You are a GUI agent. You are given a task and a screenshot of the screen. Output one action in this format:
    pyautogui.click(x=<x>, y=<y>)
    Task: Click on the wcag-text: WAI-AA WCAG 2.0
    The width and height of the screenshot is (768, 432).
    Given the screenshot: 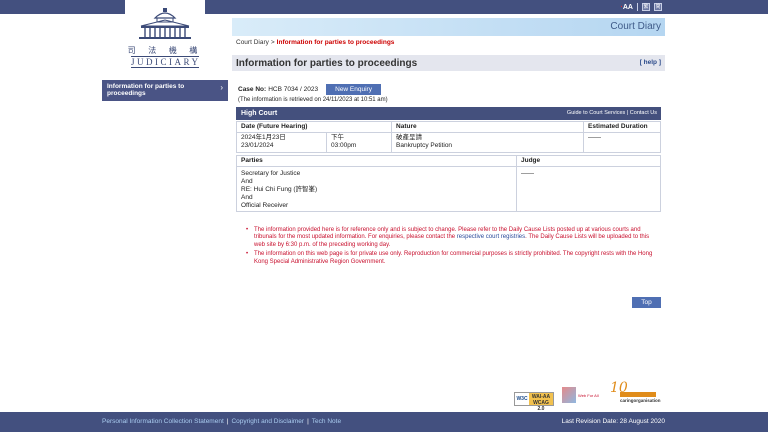 What is the action you would take?
    pyautogui.click(x=541, y=402)
    